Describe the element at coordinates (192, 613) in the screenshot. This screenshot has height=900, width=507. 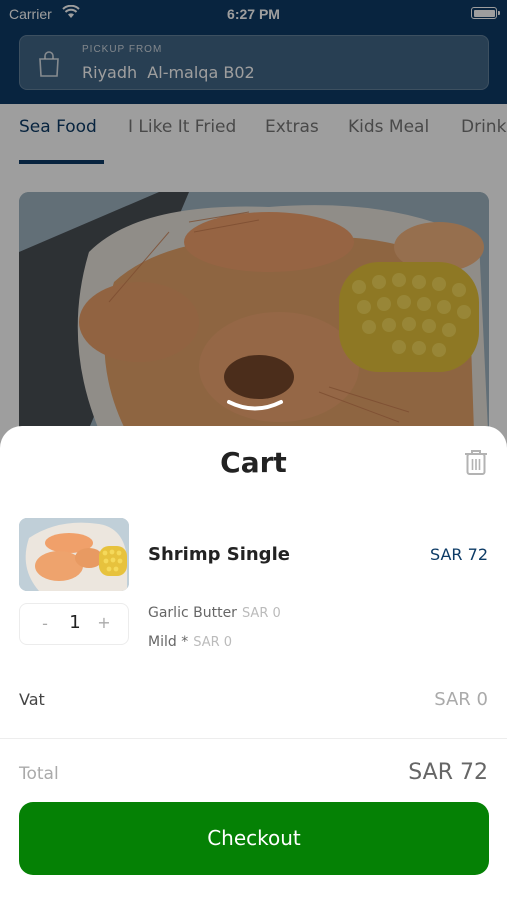
I see `modifier-name: Garlic Butter` at that location.